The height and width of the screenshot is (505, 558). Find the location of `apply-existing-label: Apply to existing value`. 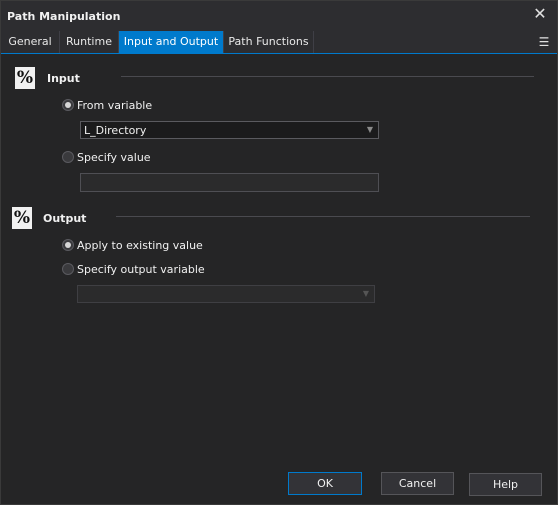

apply-existing-label: Apply to existing value is located at coordinates (140, 245).